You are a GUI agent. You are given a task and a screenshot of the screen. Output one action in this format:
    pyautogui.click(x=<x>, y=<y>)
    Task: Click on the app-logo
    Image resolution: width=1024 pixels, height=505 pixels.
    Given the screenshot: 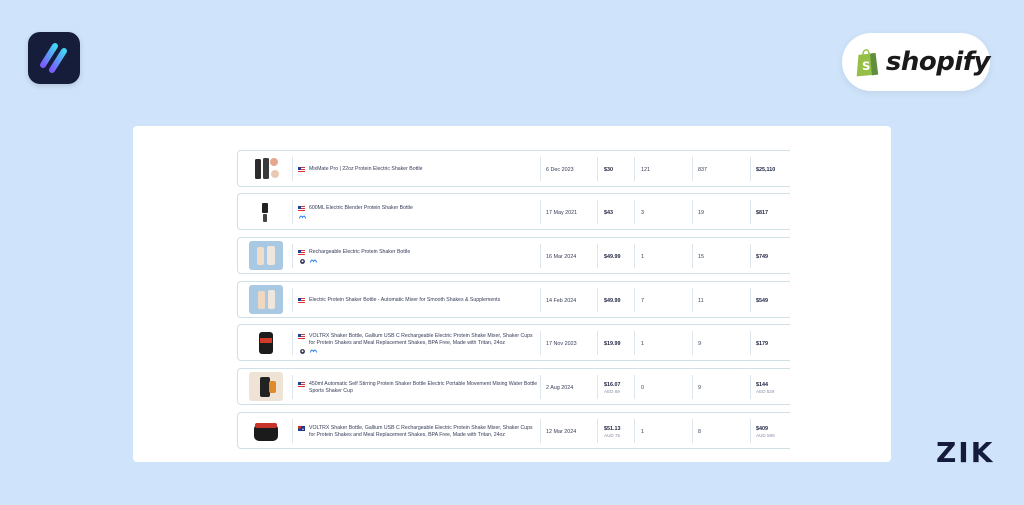 What is the action you would take?
    pyautogui.click(x=54, y=58)
    